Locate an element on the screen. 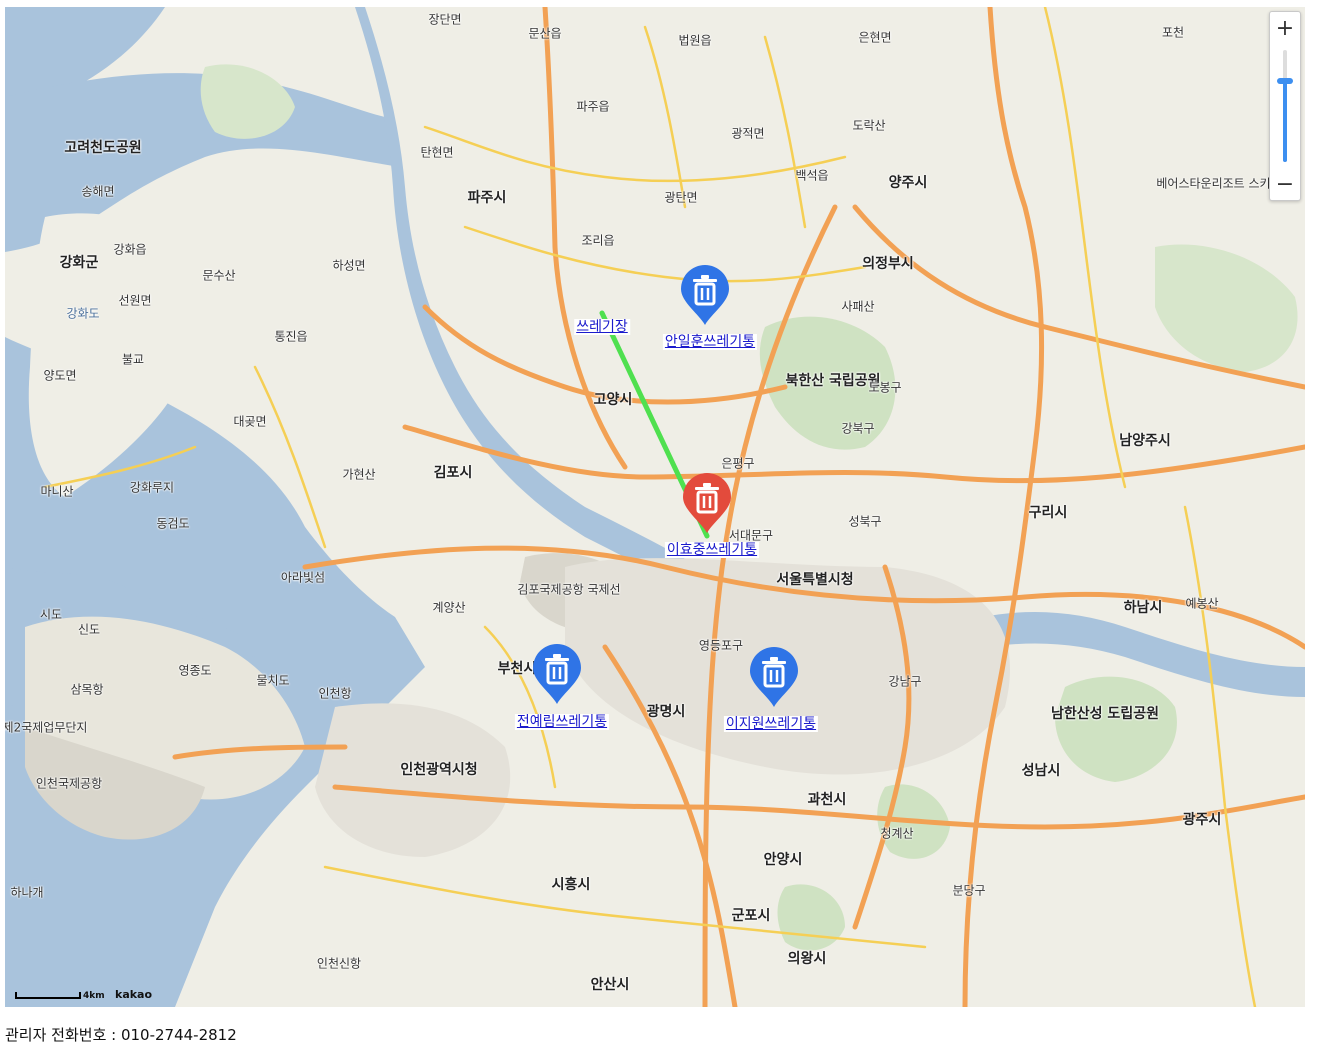  zoom-control: + − is located at coordinates (1285, 106).